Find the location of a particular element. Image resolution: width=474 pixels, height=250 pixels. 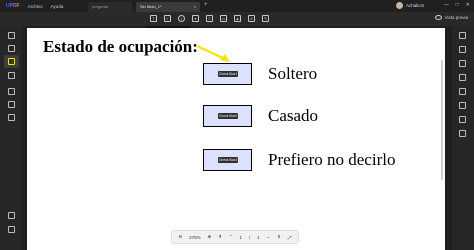

avatar is located at coordinates (399, 5).